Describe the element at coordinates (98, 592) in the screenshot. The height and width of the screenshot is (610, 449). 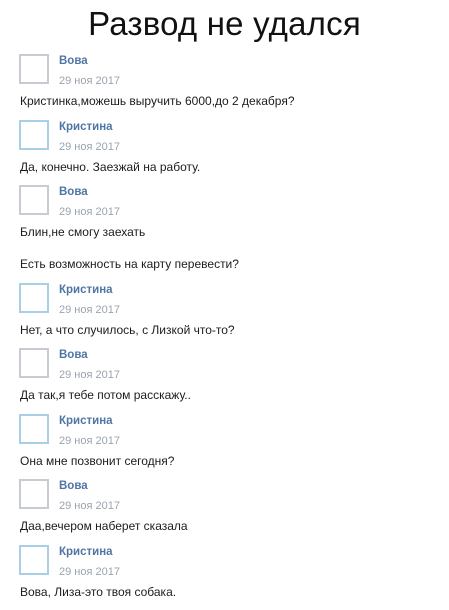
I see `message-text: Вова, Лиза-это твоя собака.` at that location.